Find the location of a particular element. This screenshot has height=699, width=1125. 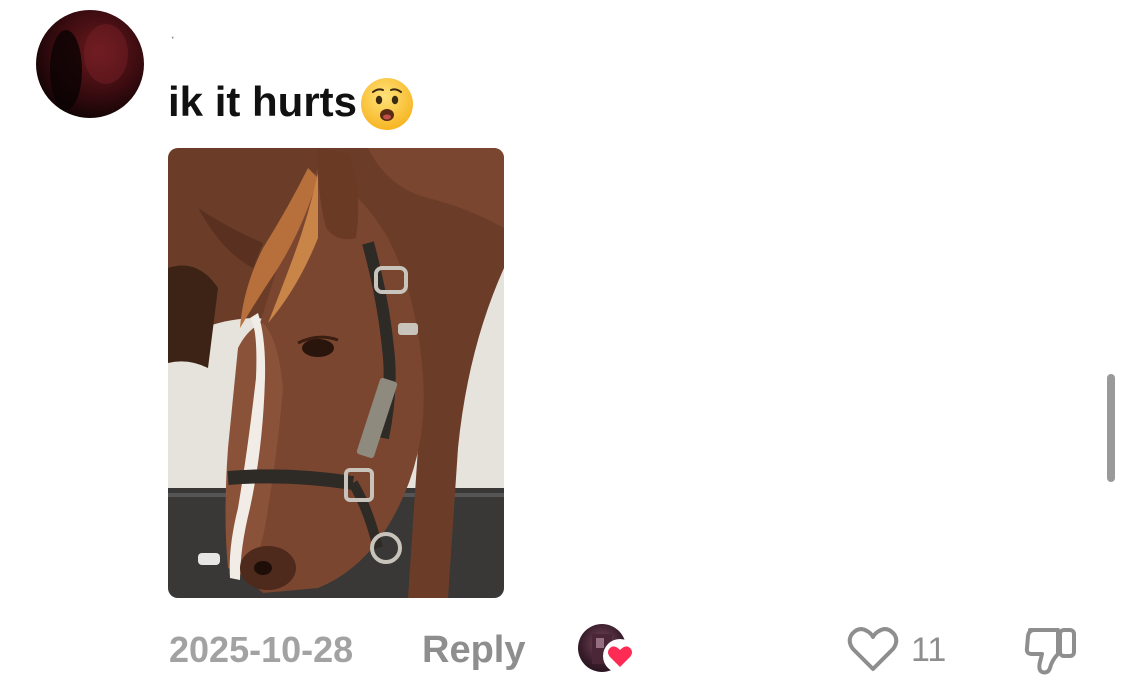

commenter-avatar is located at coordinates (90, 64).